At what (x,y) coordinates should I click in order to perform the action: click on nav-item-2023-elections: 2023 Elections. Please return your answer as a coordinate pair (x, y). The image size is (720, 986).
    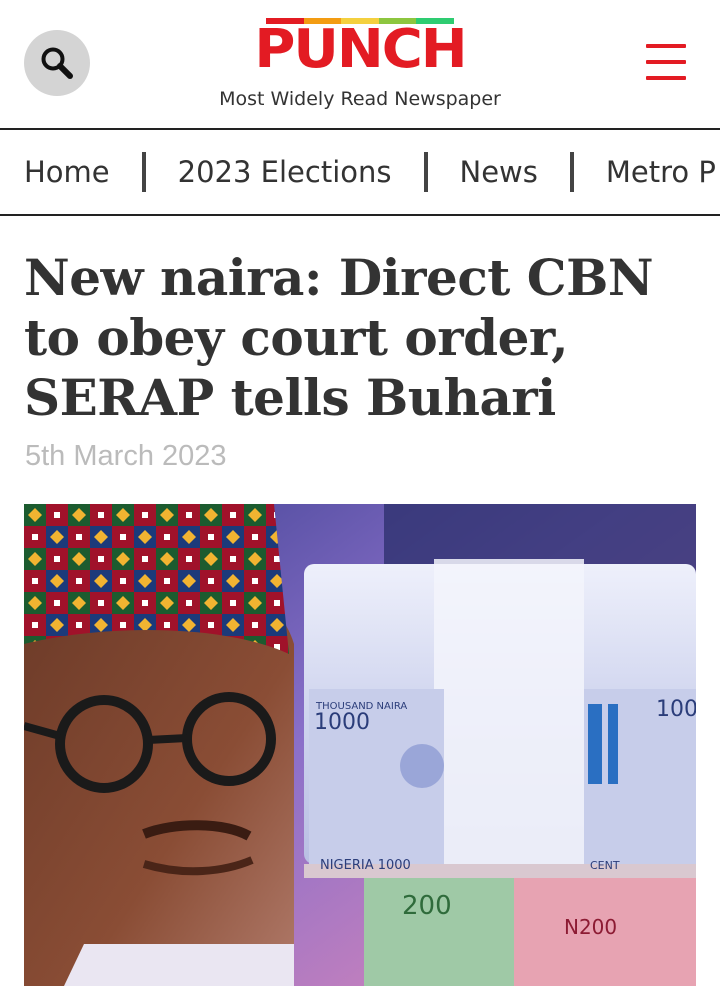
    Looking at the image, I should click on (285, 172).